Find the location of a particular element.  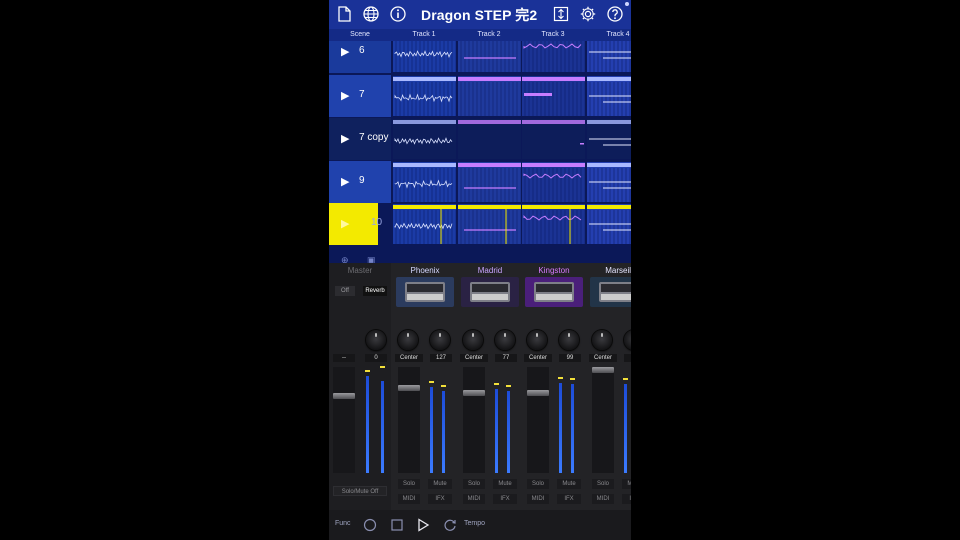

channel-name: Madrid is located at coordinates (490, 270).